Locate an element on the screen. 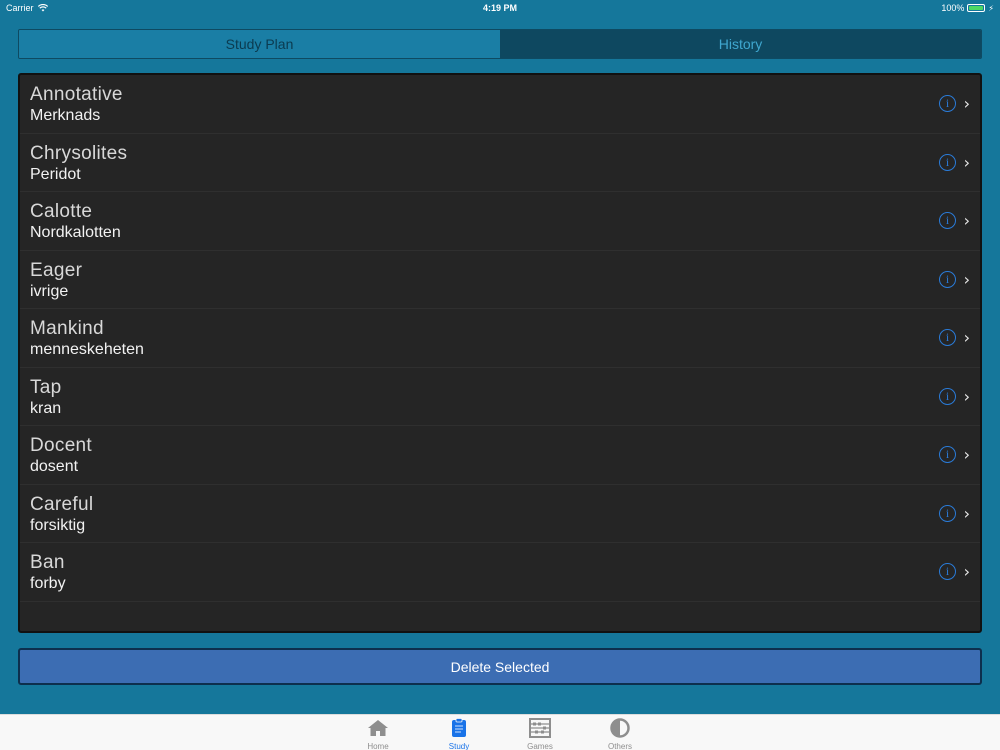 The width and height of the screenshot is (1000, 750). word-row: Careful forsiktig i › is located at coordinates (500, 514).